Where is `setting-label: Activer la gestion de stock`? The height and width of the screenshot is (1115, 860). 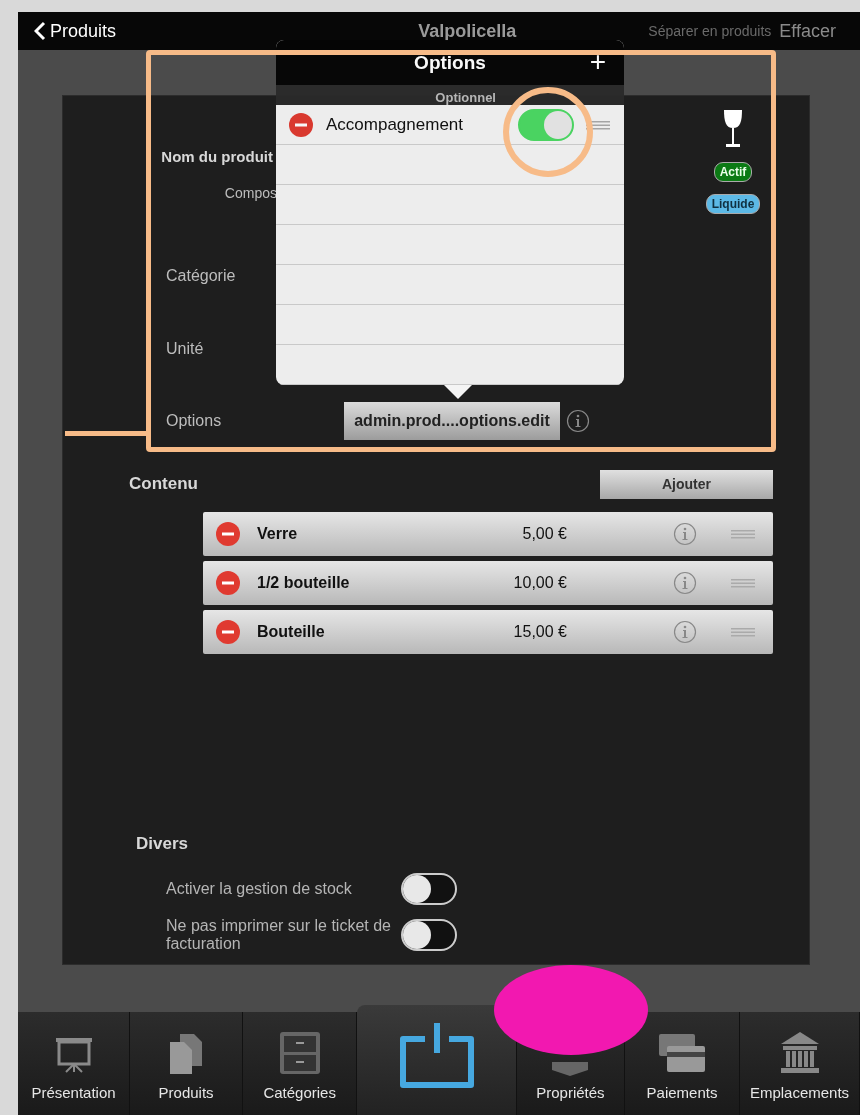
setting-label: Activer la gestion de stock is located at coordinates (259, 889).